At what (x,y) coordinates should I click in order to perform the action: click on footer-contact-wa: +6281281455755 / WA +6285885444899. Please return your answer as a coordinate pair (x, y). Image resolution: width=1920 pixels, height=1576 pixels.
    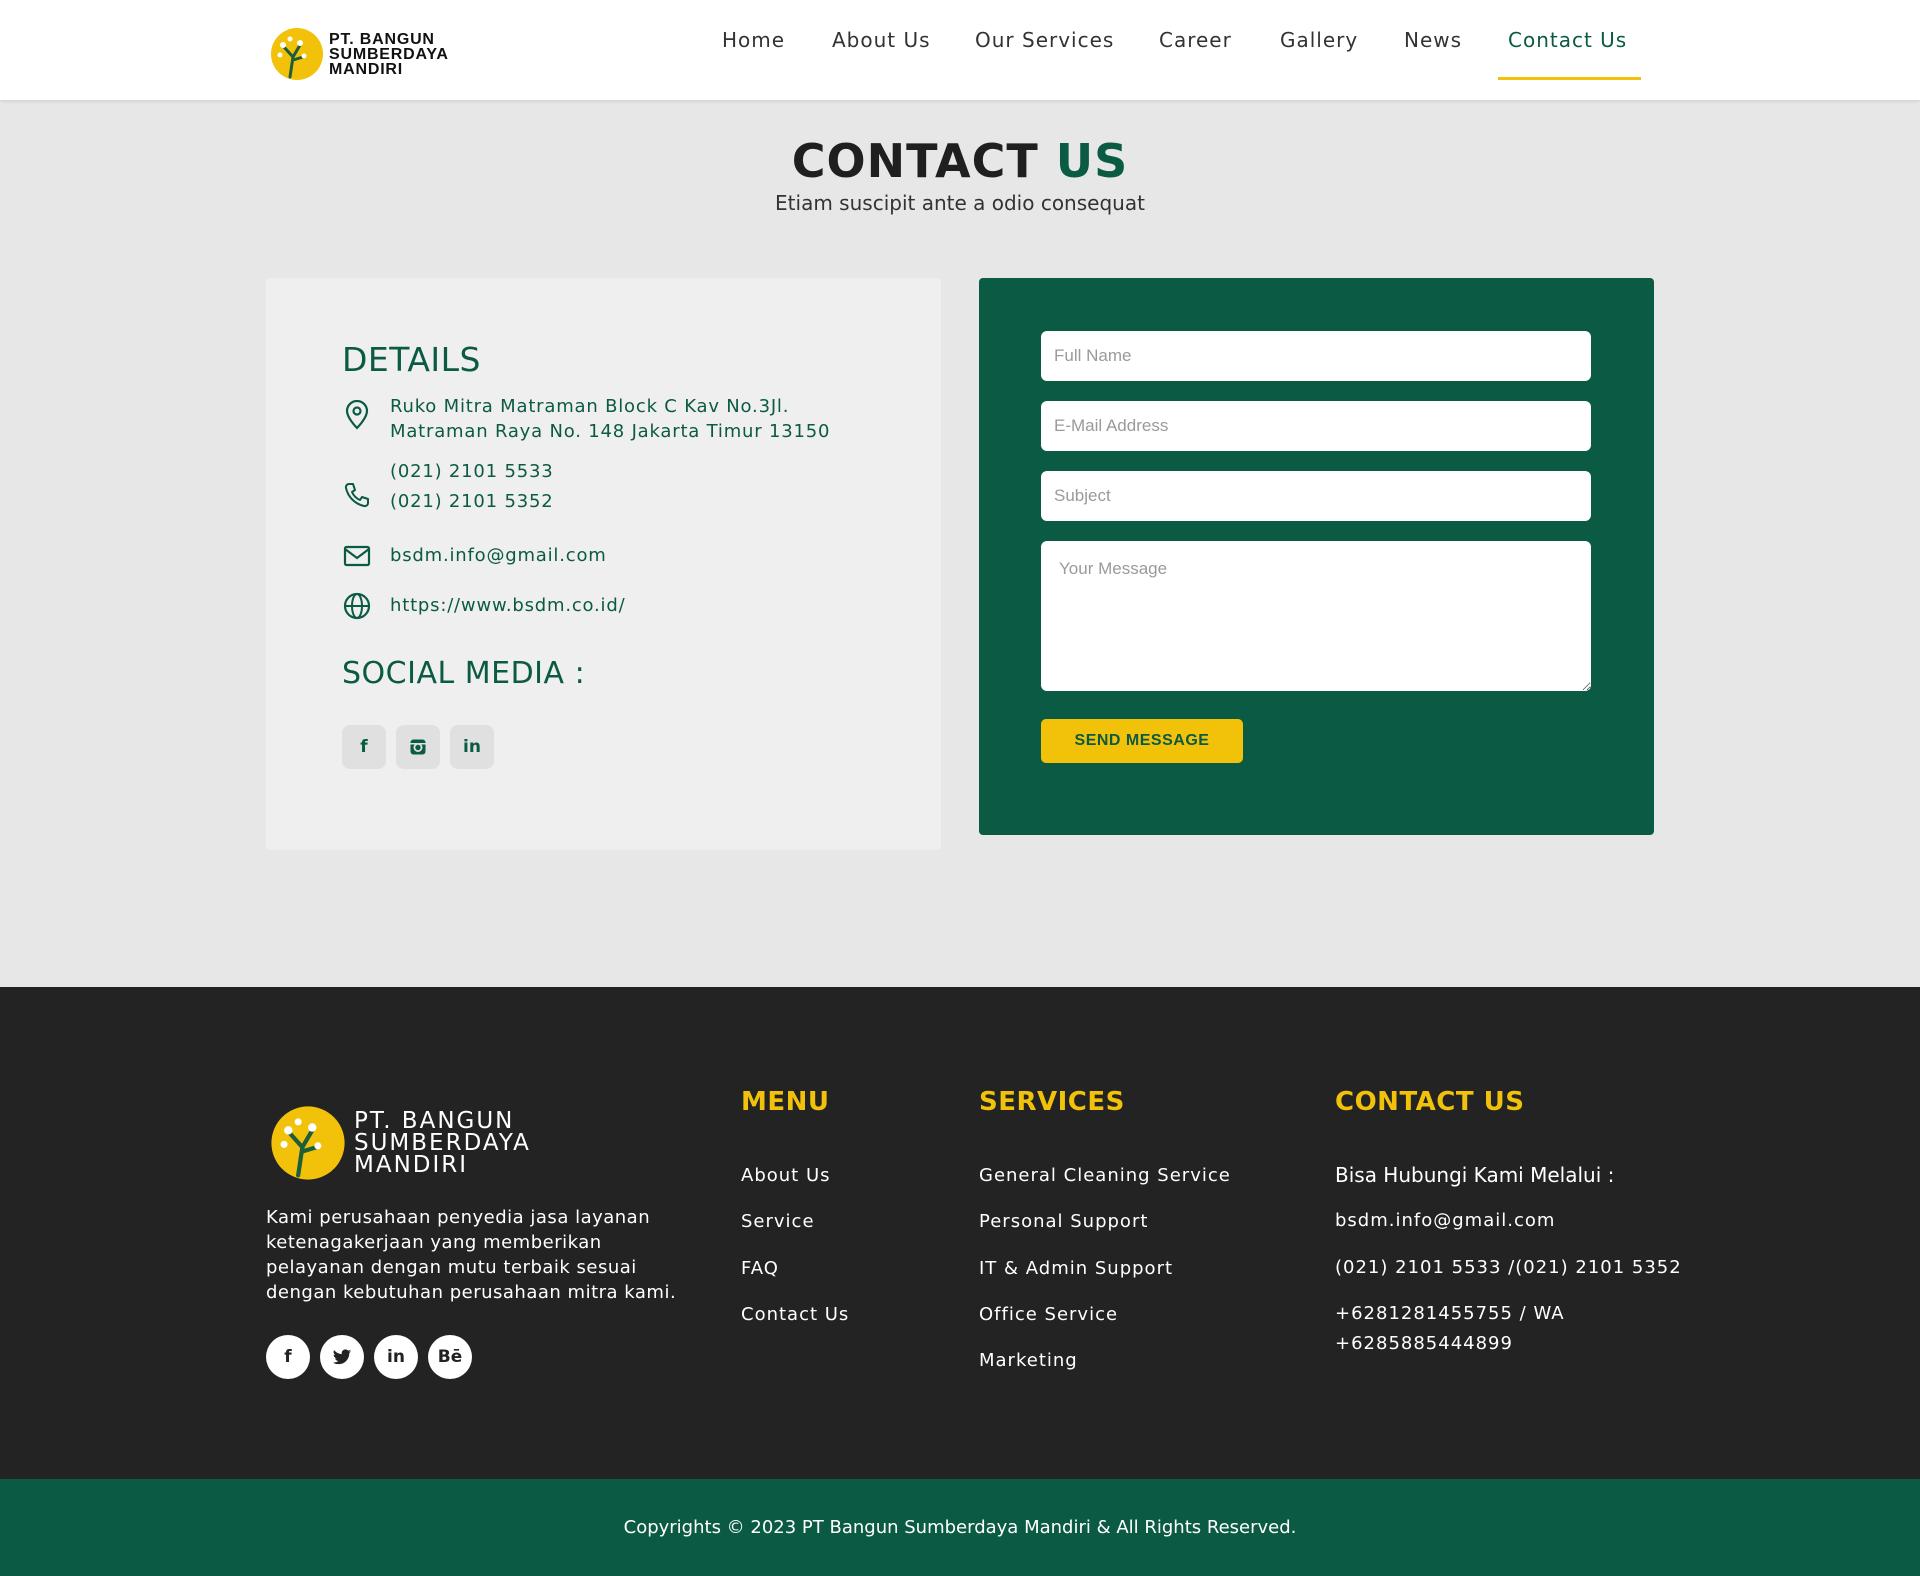
    Looking at the image, I should click on (1450, 1329).